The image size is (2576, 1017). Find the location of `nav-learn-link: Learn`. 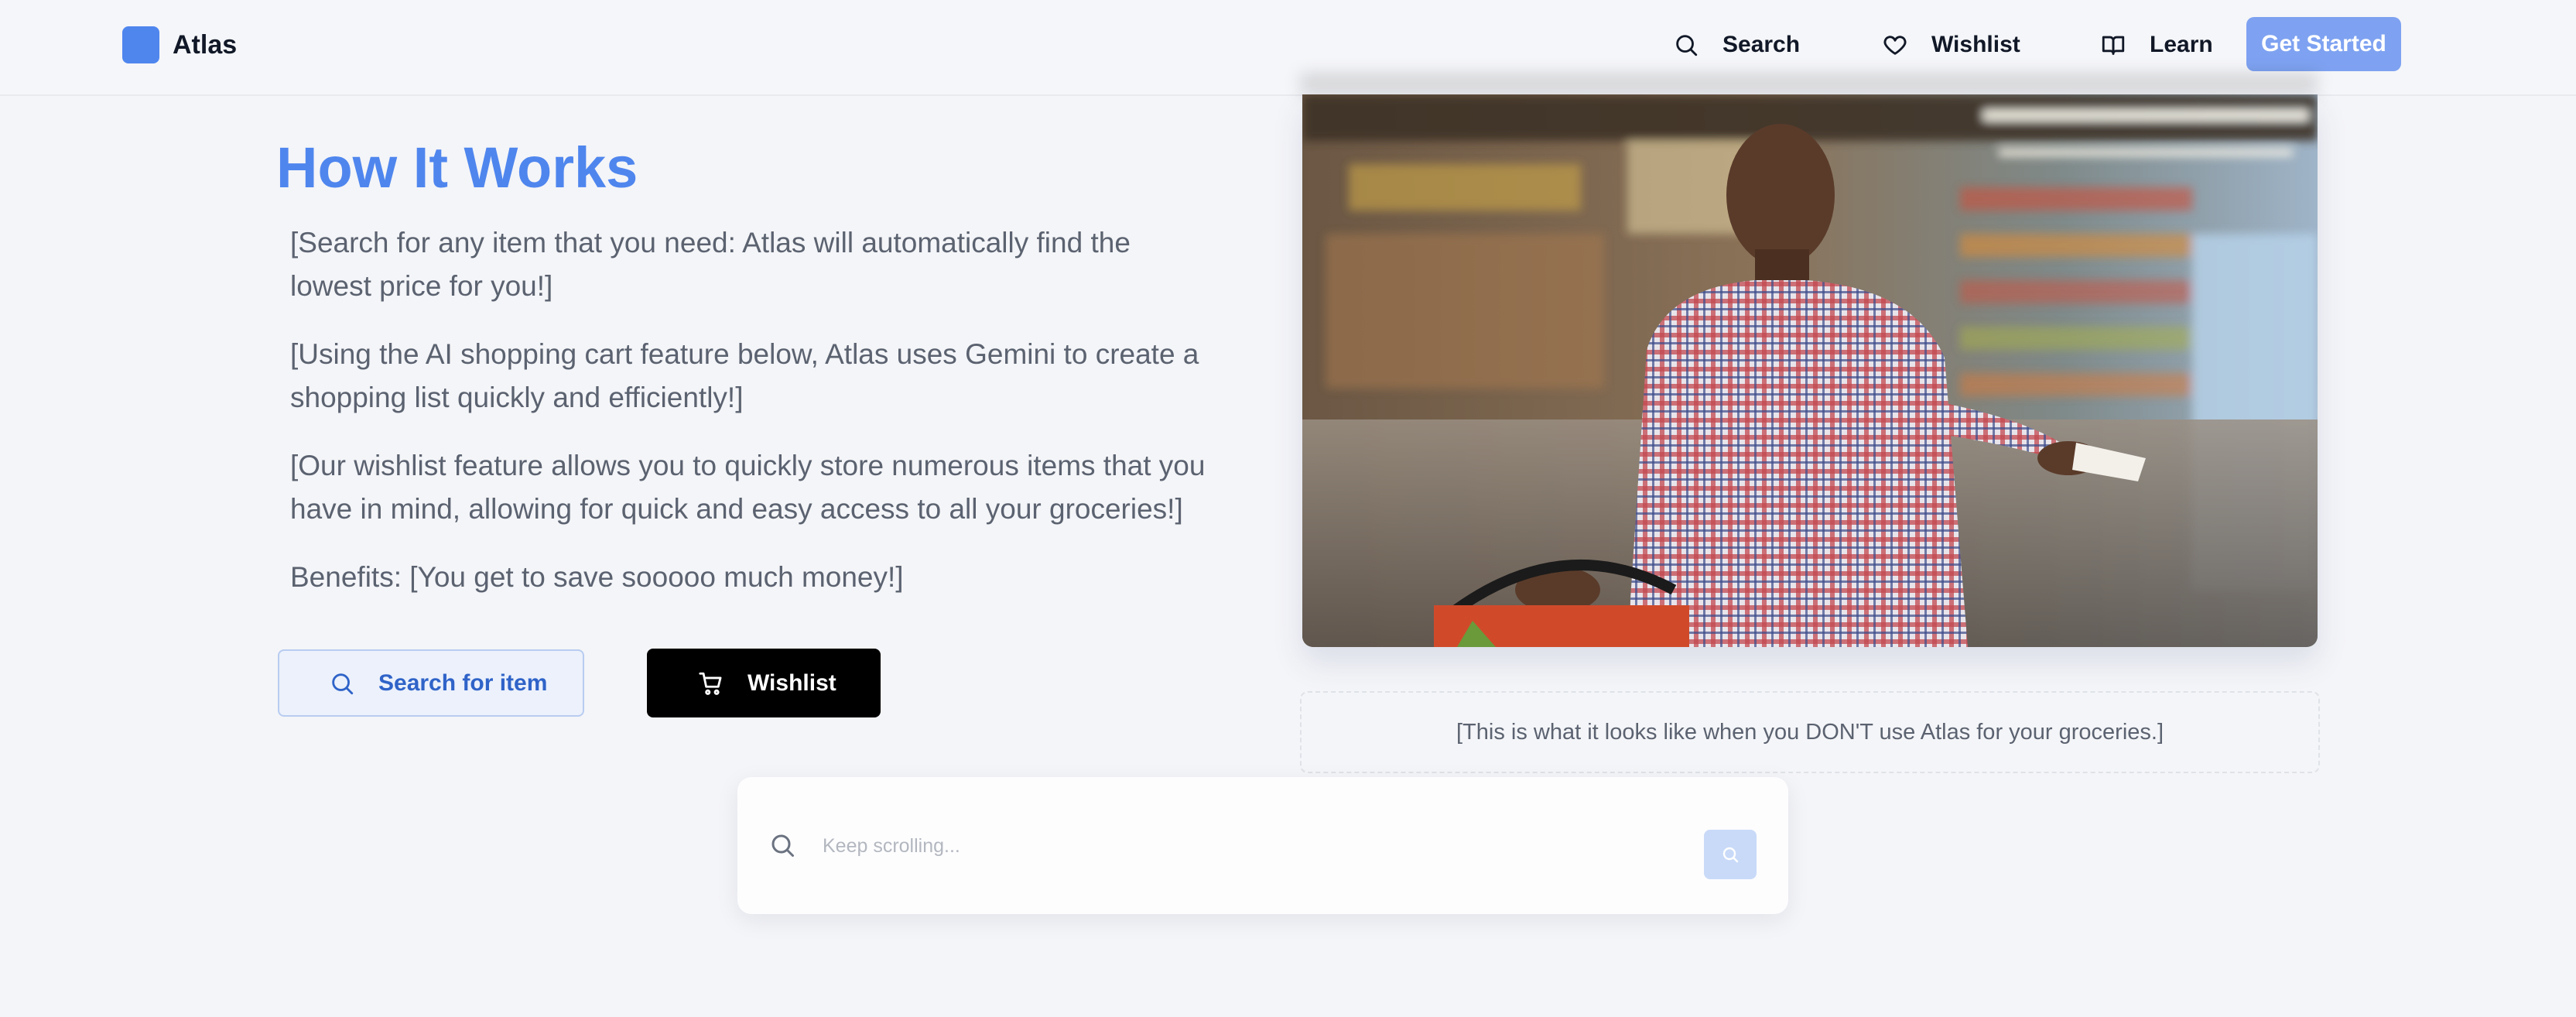

nav-learn-link: Learn is located at coordinates (2156, 45).